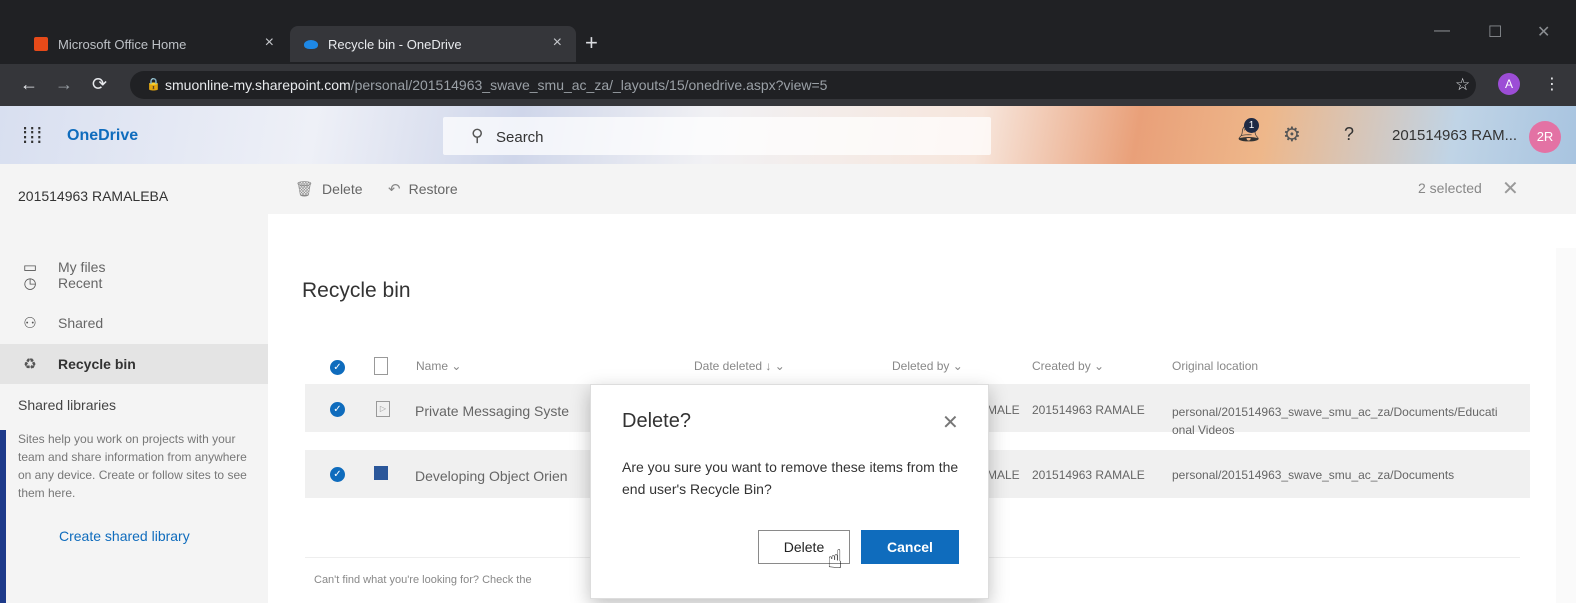  Describe the element at coordinates (342, 189) in the screenshot. I see `delete-command-label: Delete` at that location.